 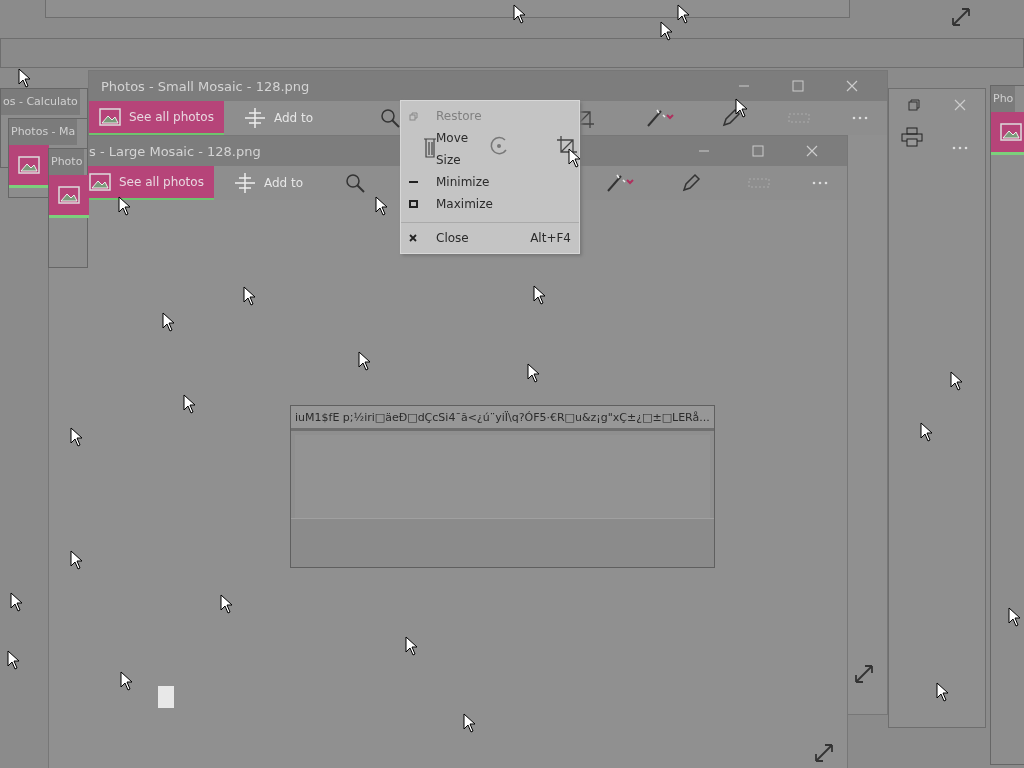 I want to click on window-title: Pho, so click(x=1003, y=99).